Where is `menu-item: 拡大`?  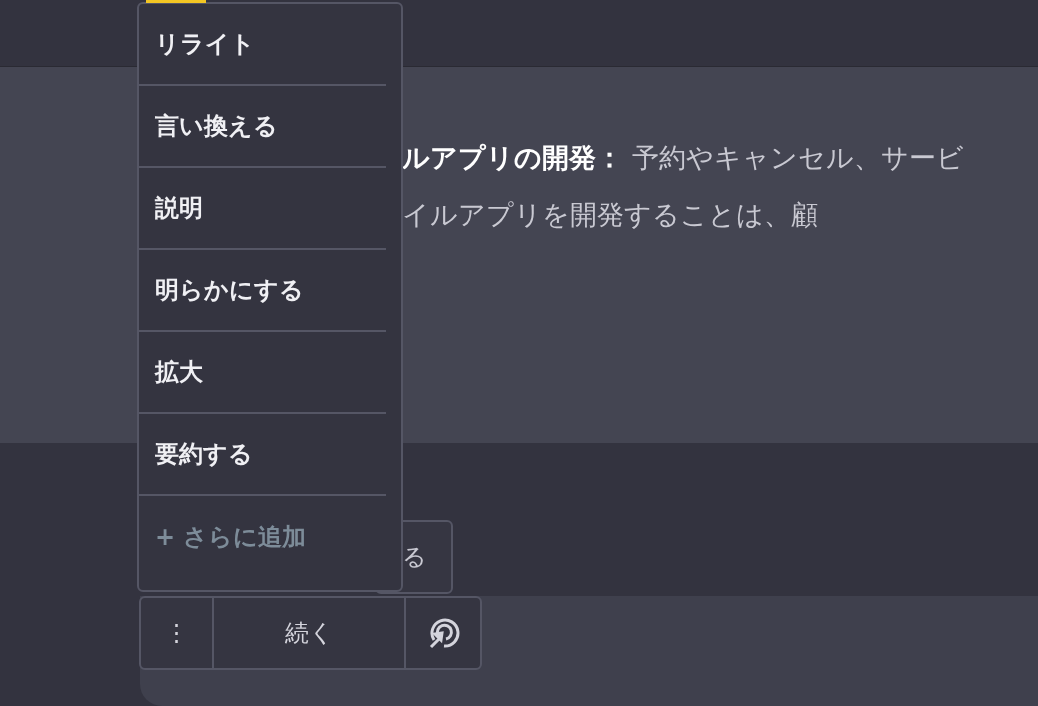
menu-item: 拡大 is located at coordinates (262, 373).